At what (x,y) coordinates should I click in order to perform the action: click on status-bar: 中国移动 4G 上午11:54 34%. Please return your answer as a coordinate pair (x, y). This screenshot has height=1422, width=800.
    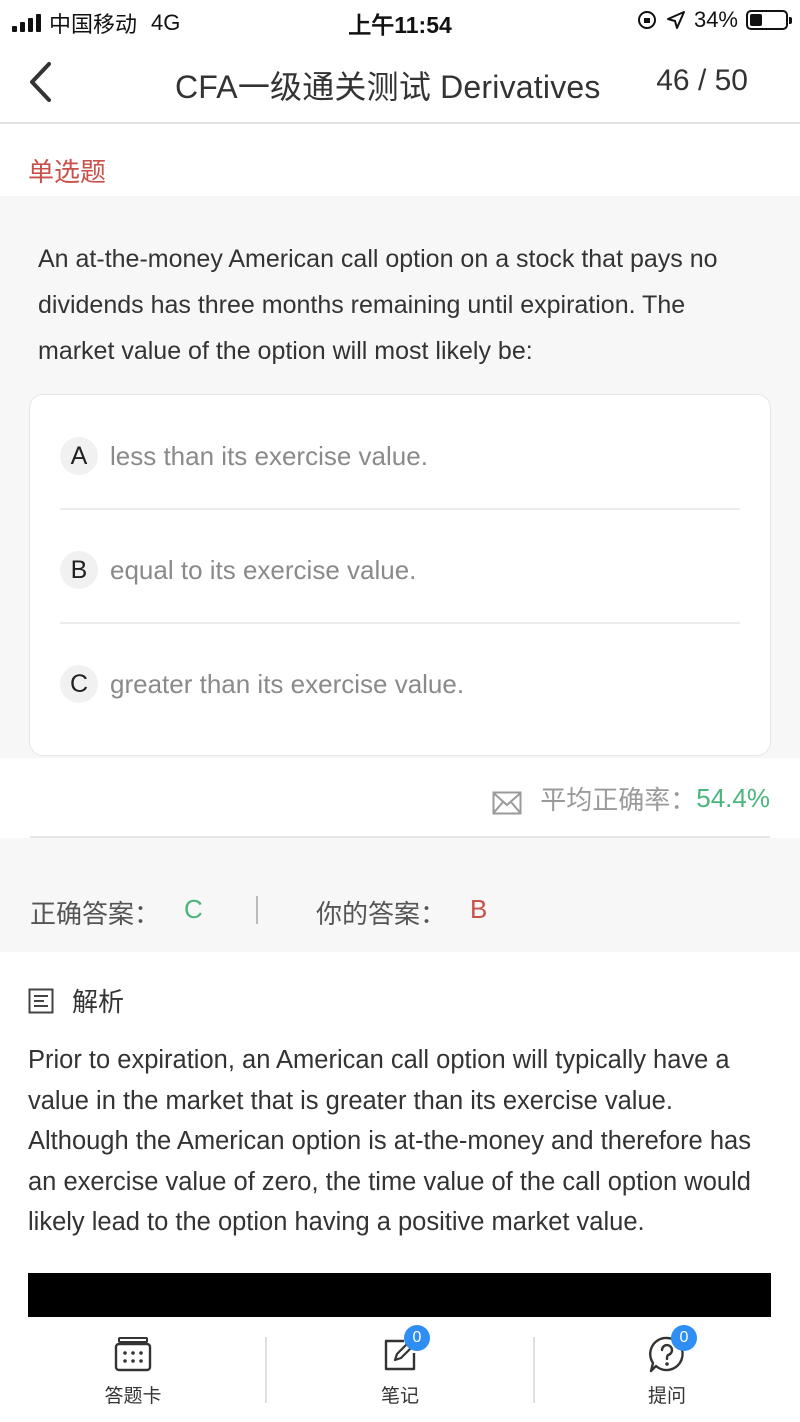
    Looking at the image, I should click on (400, 20).